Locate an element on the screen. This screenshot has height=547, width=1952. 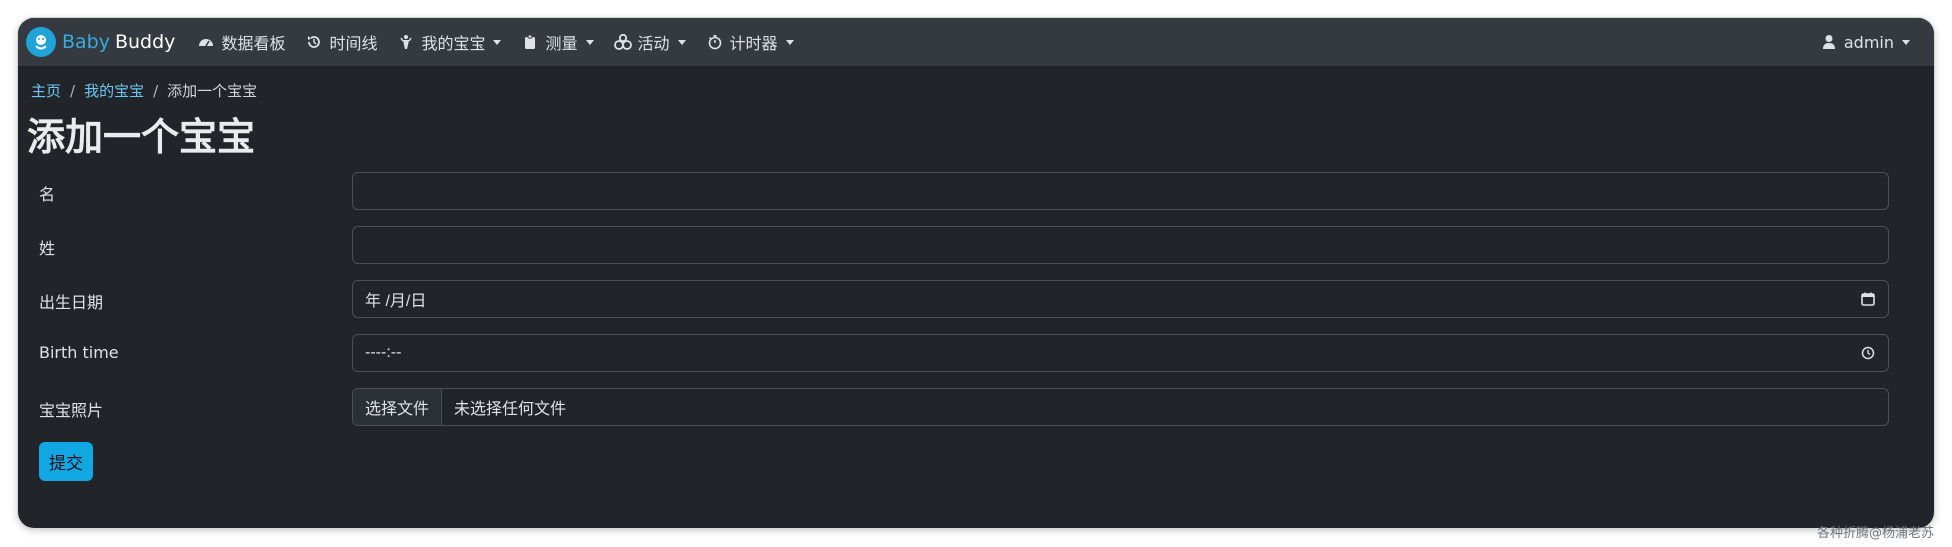
form-row-photo: 宝宝照片 选择文件 未选择任何文件 is located at coordinates (976, 407).